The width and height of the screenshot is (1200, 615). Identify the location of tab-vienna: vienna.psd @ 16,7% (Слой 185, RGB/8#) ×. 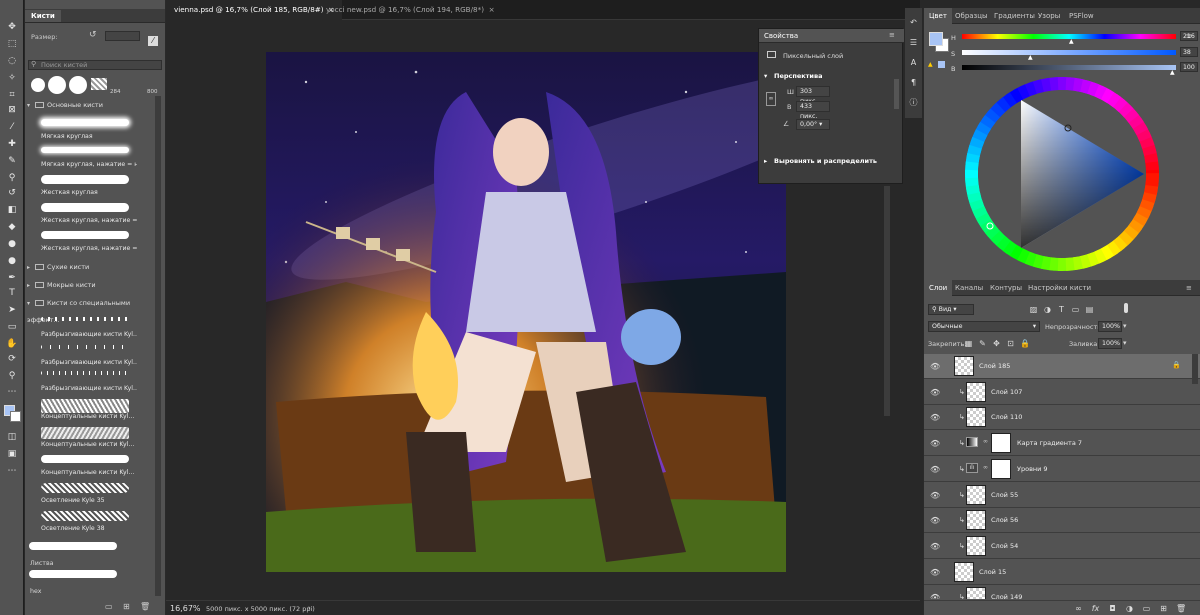
(254, 10).